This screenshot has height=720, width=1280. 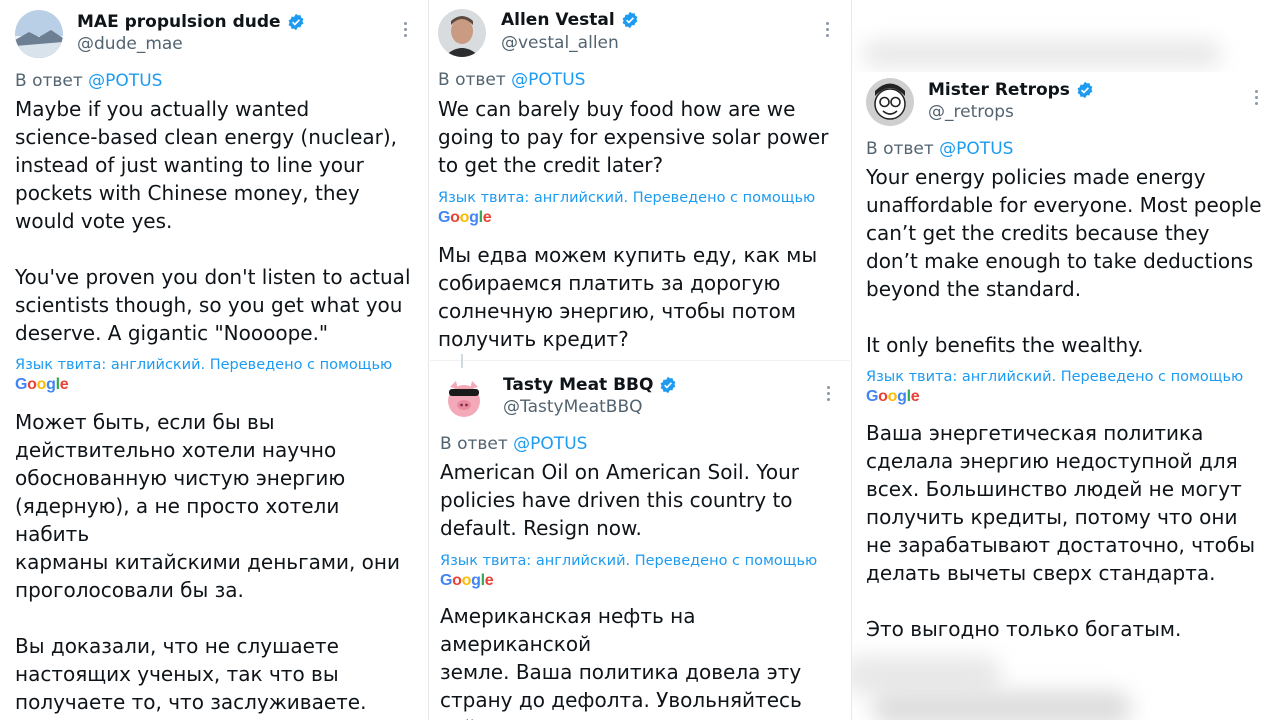 I want to click on landscape-avatar-image, so click(x=39, y=34).